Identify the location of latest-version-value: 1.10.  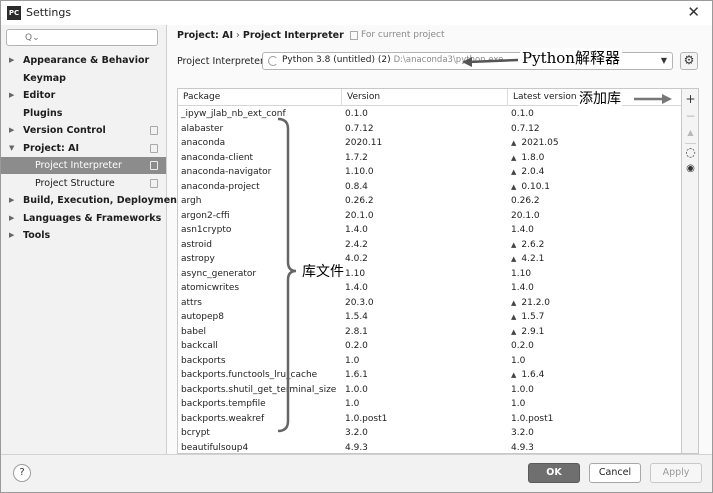
(521, 273).